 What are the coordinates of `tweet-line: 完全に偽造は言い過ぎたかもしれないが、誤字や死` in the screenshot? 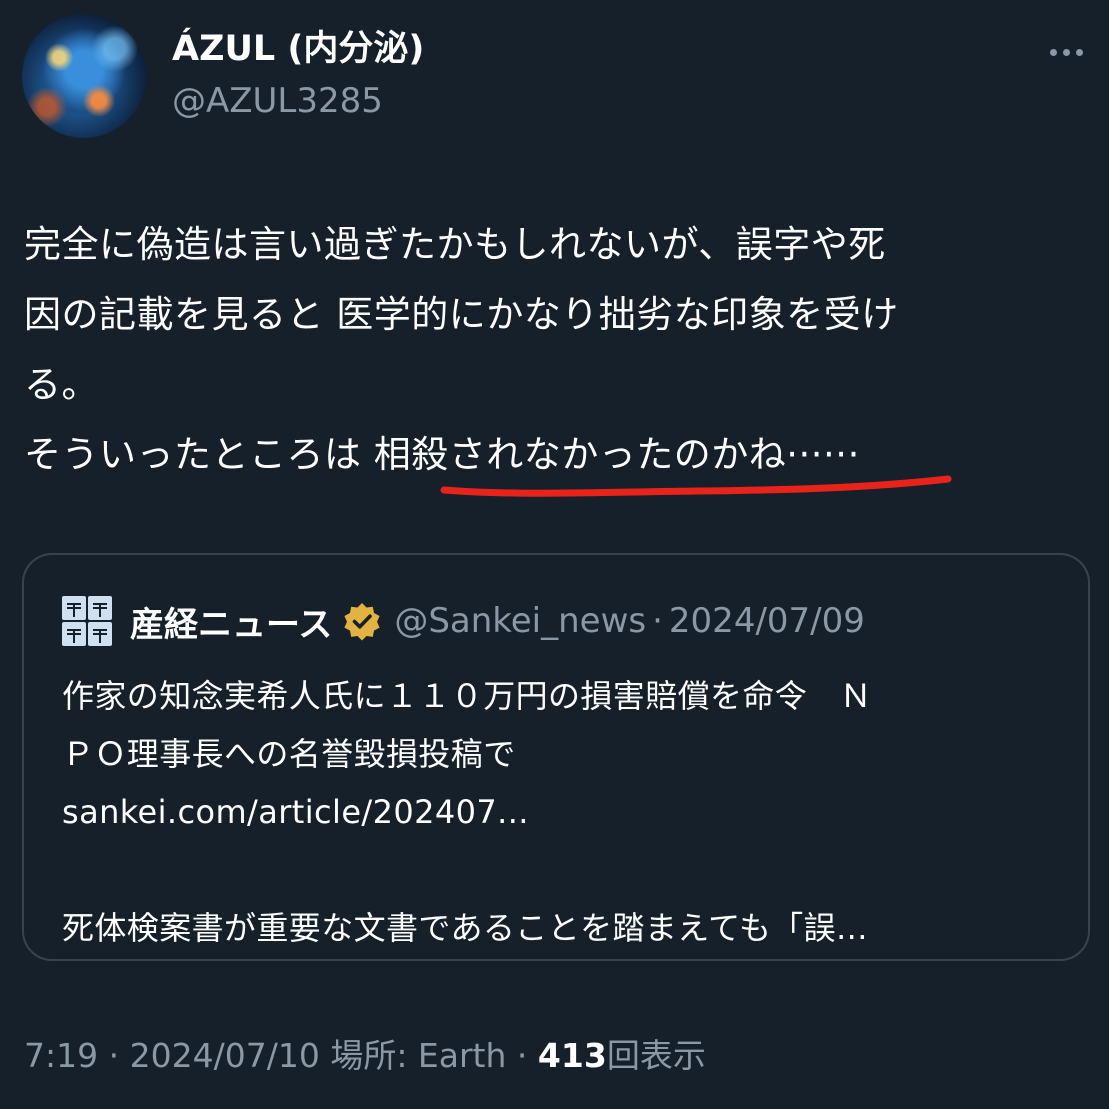 It's located at (455, 244).